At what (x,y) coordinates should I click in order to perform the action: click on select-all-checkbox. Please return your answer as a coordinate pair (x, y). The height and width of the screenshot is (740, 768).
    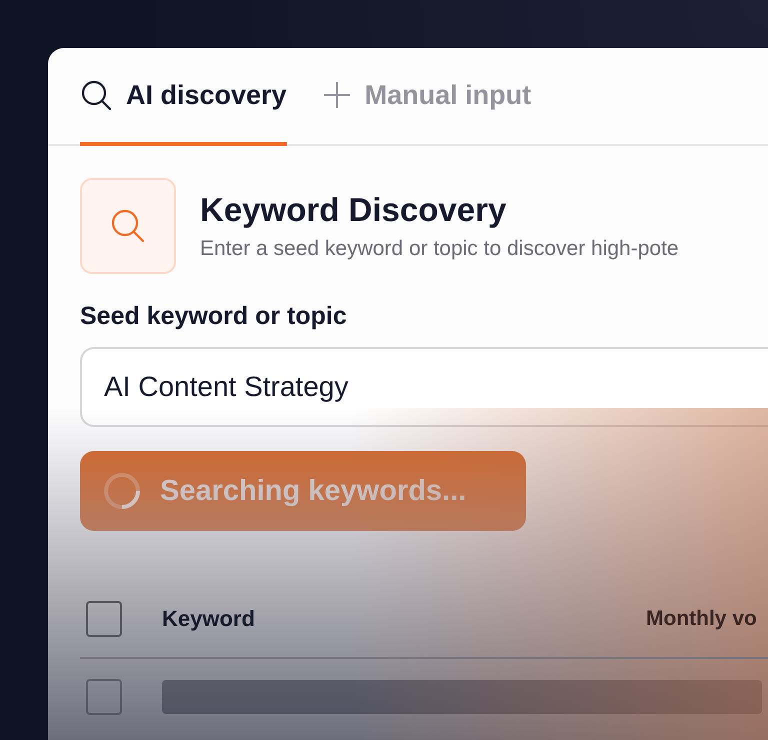
    Looking at the image, I should click on (104, 619).